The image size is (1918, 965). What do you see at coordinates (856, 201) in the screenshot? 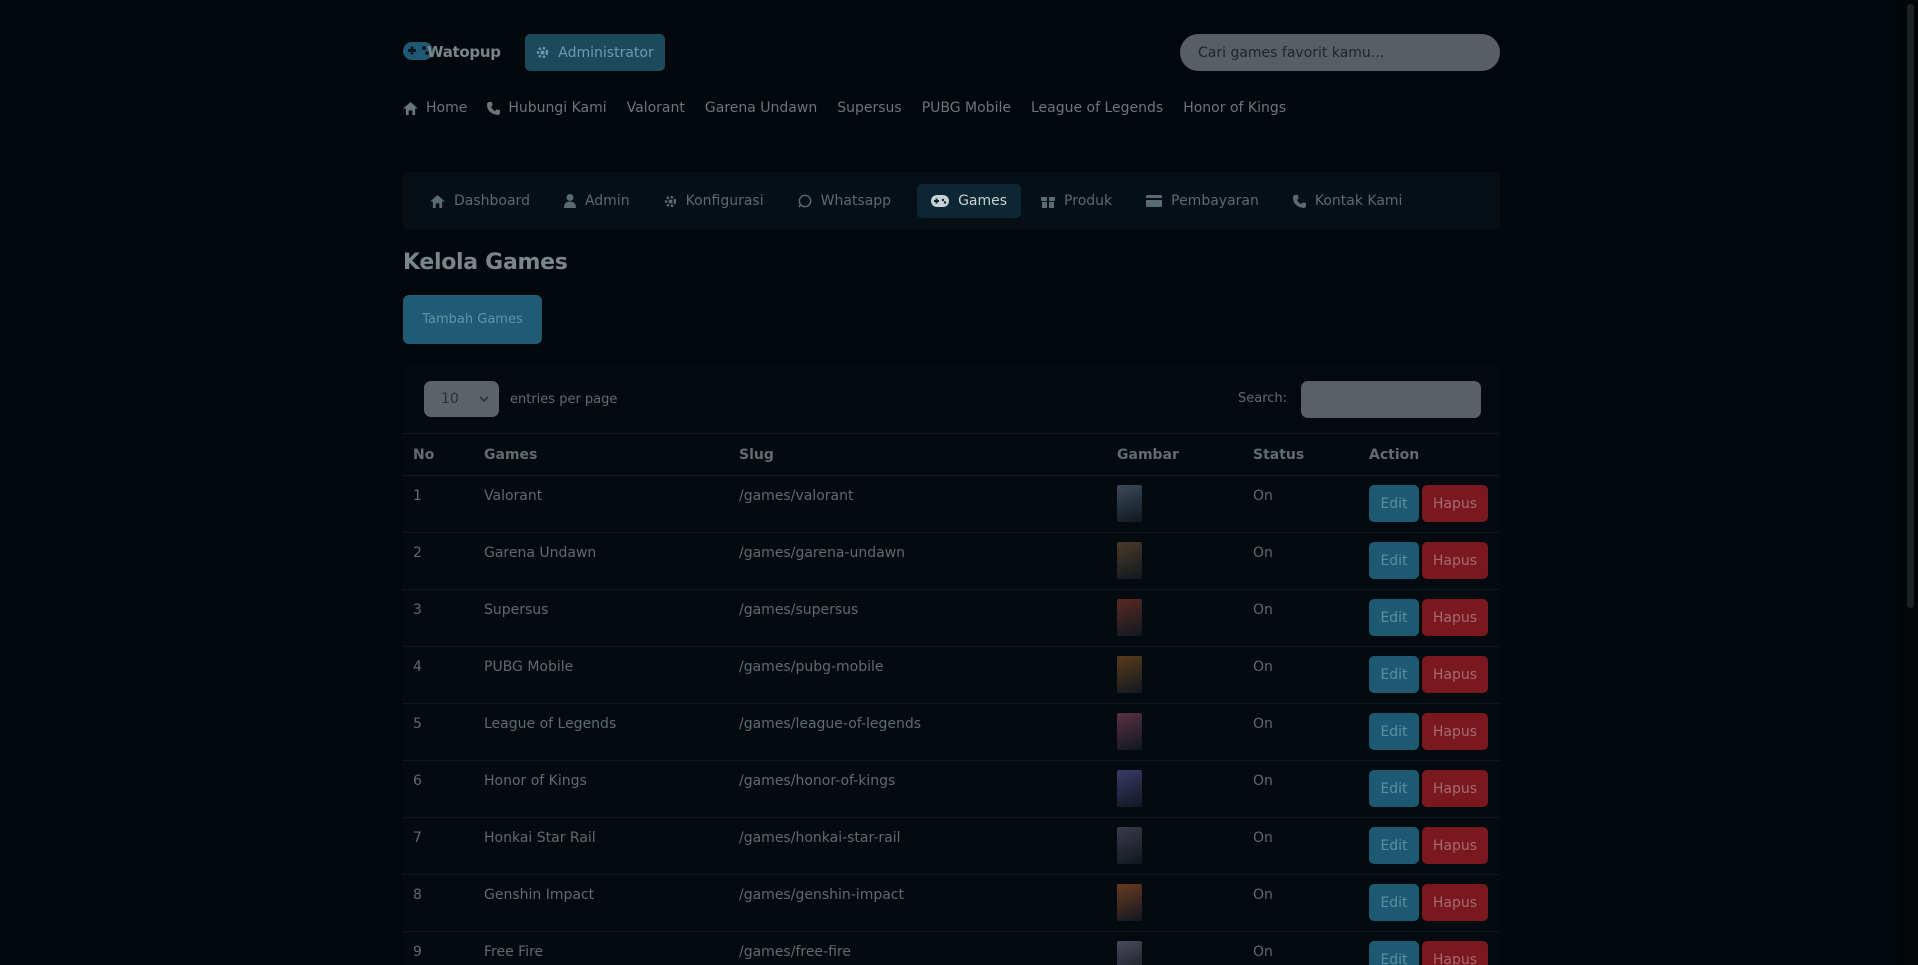
I see `admin-nav-whatsapp-label: Whatsapp` at bounding box center [856, 201].